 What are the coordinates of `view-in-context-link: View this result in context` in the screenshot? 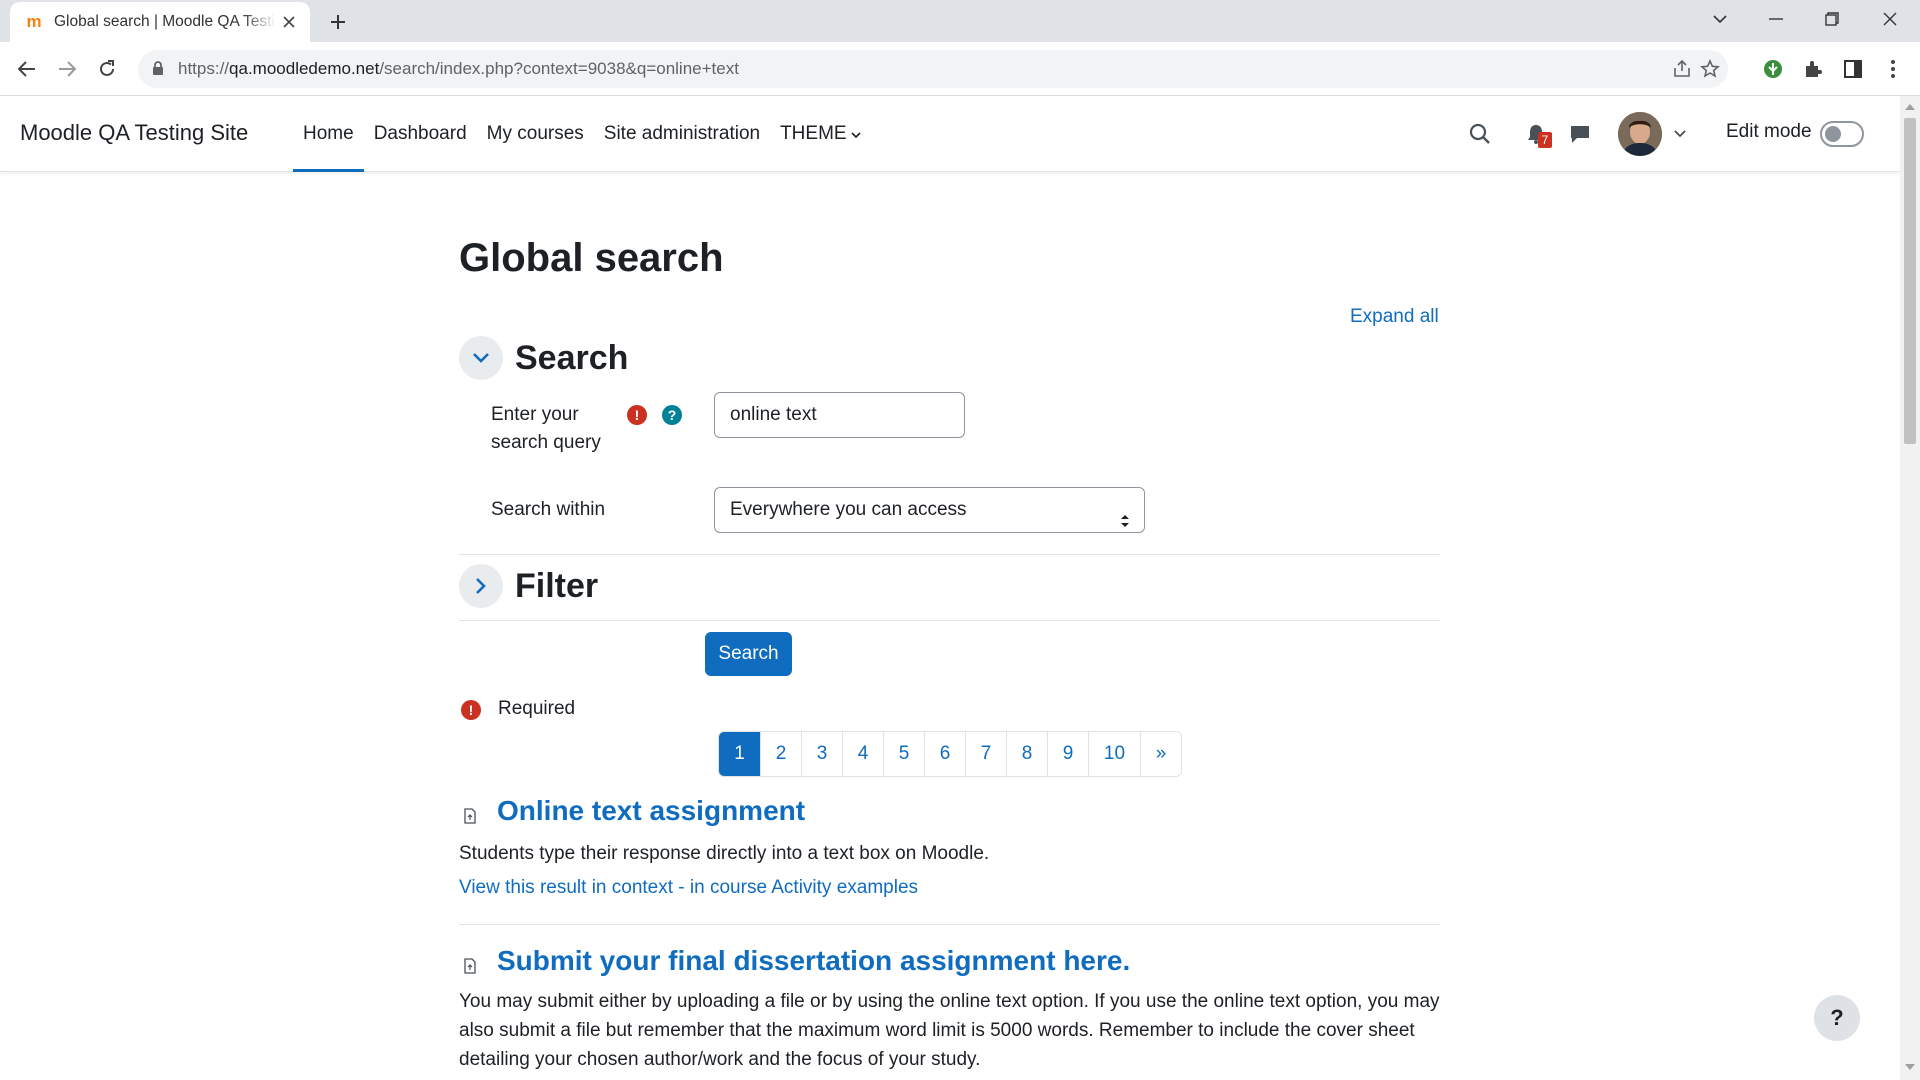 It's located at (566, 887).